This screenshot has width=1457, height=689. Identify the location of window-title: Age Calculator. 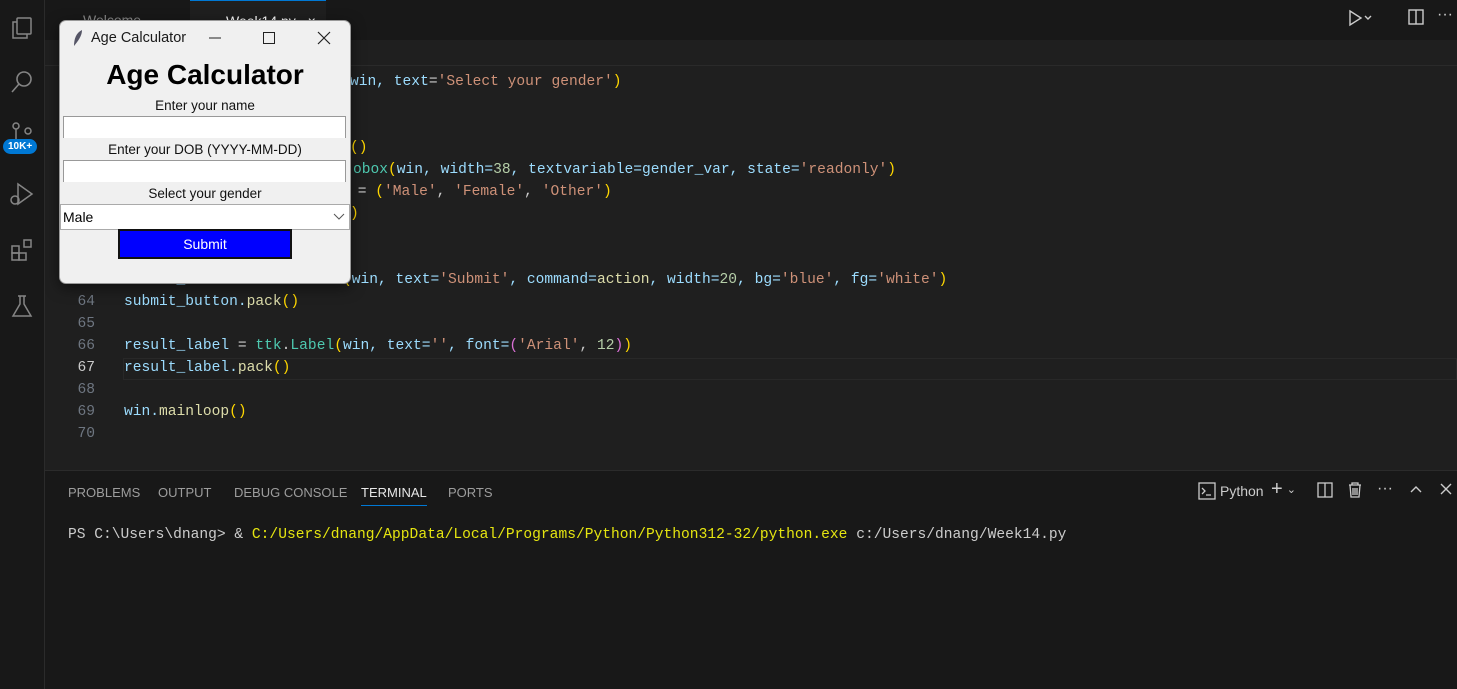
(139, 38).